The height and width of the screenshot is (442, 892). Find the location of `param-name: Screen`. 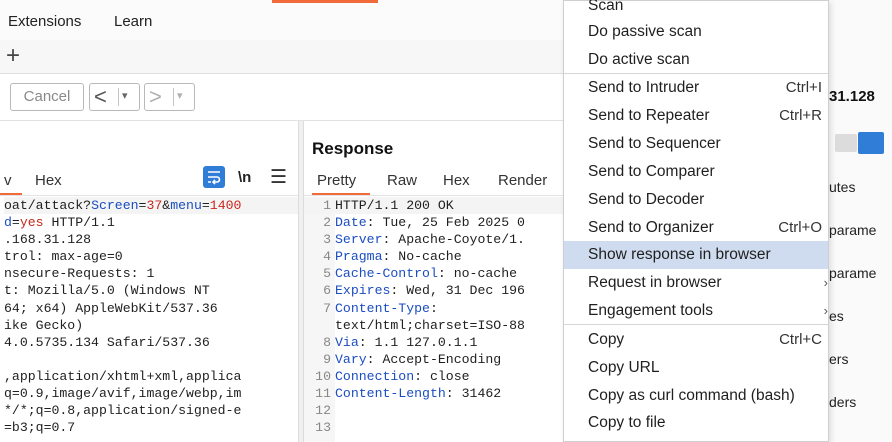

param-name: Screen is located at coordinates (115, 205).